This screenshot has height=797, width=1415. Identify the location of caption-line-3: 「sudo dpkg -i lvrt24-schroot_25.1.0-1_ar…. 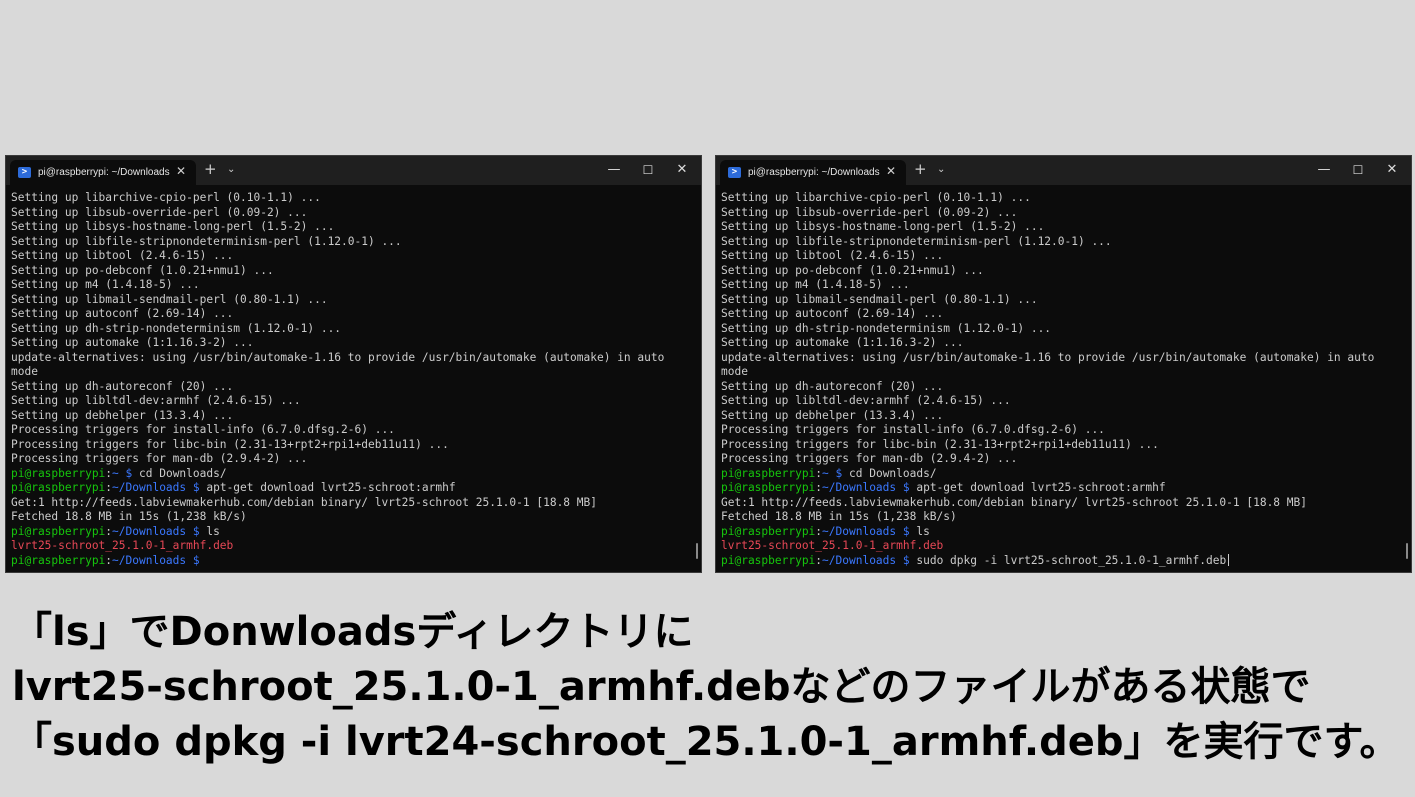
(706, 742).